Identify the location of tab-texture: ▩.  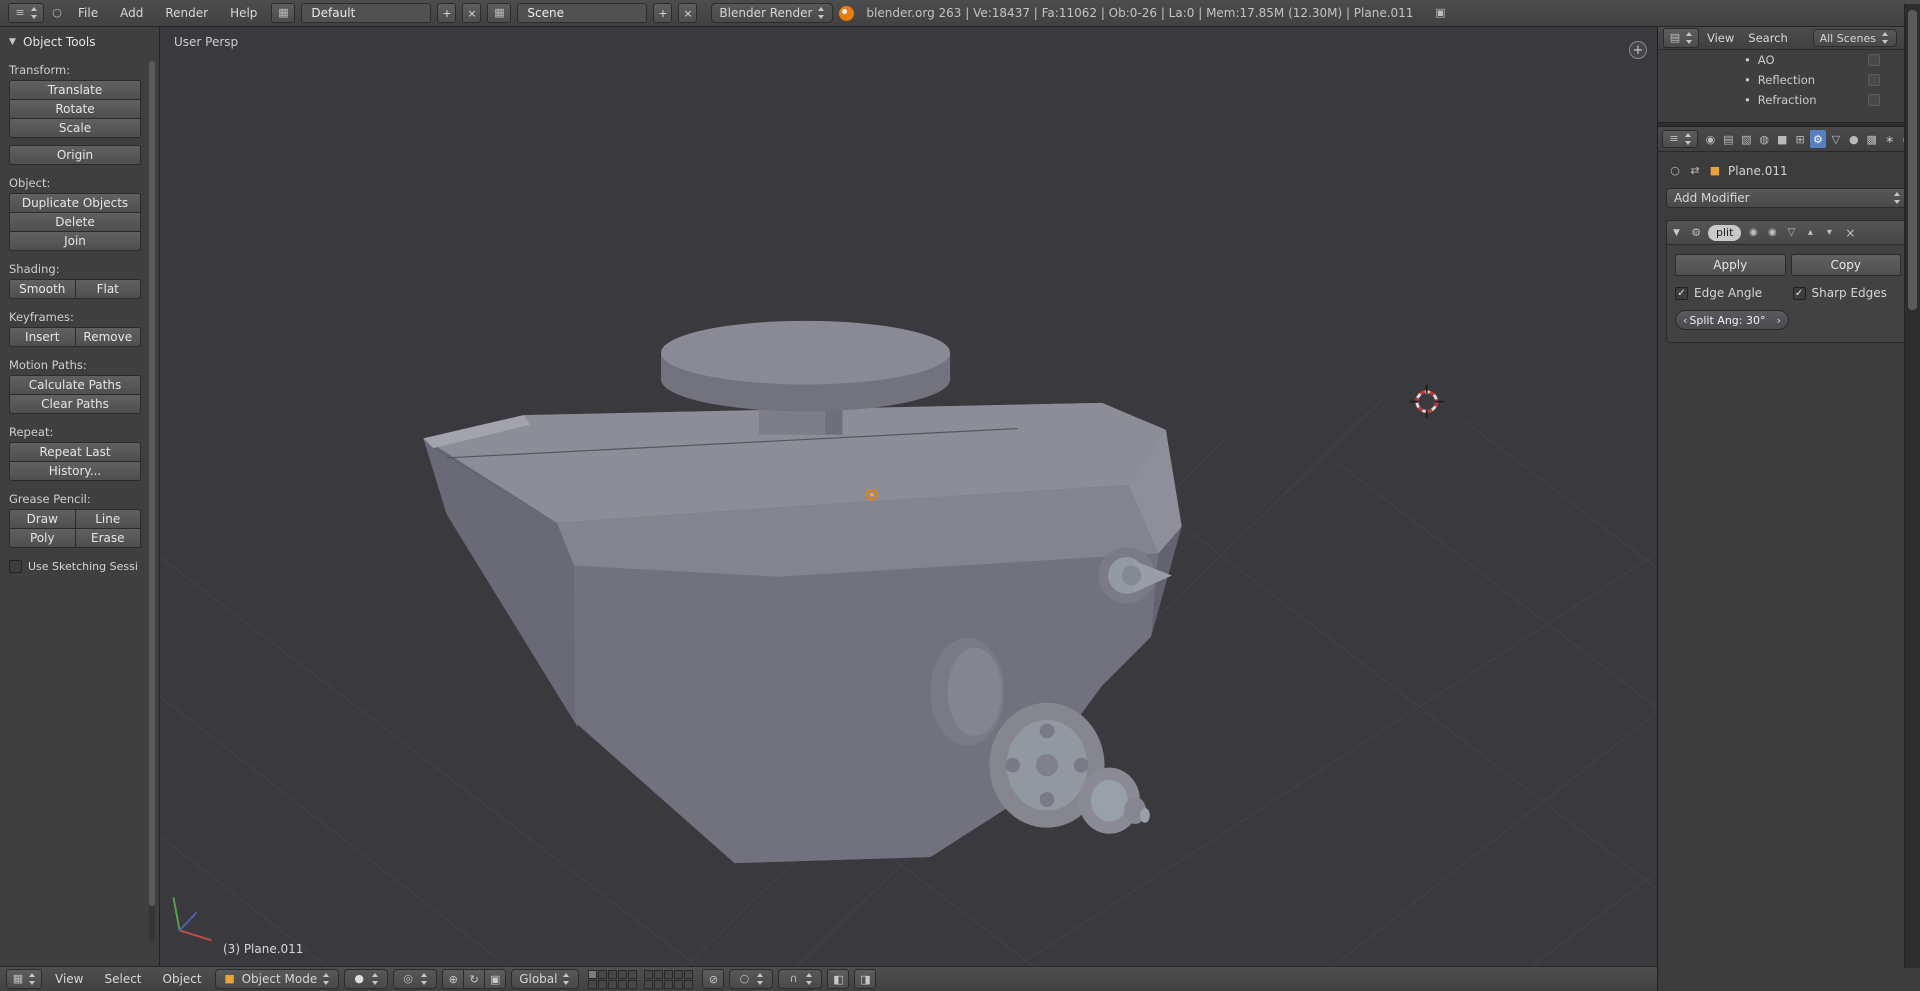
(1871, 139).